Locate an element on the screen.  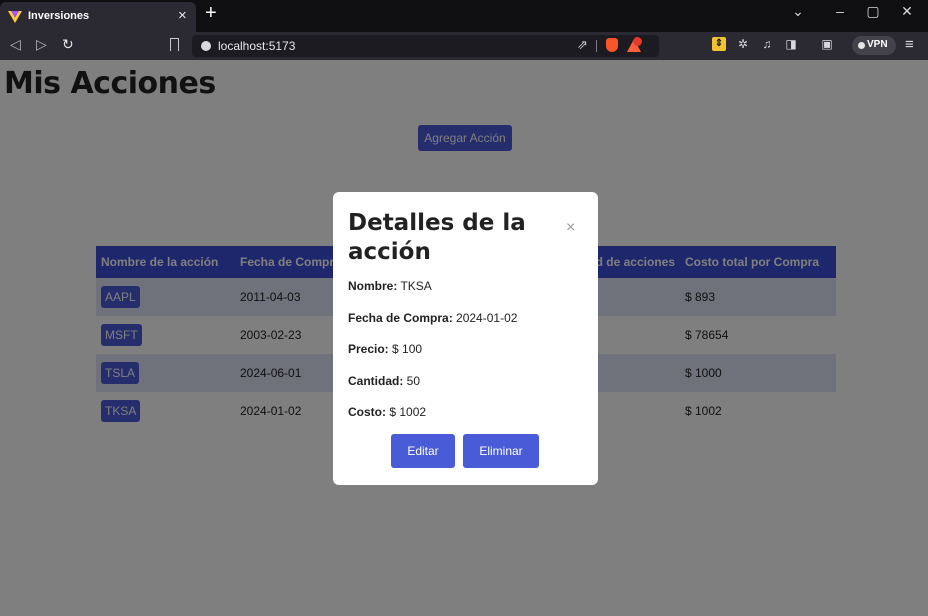
detail-label: Costo: is located at coordinates (367, 412).